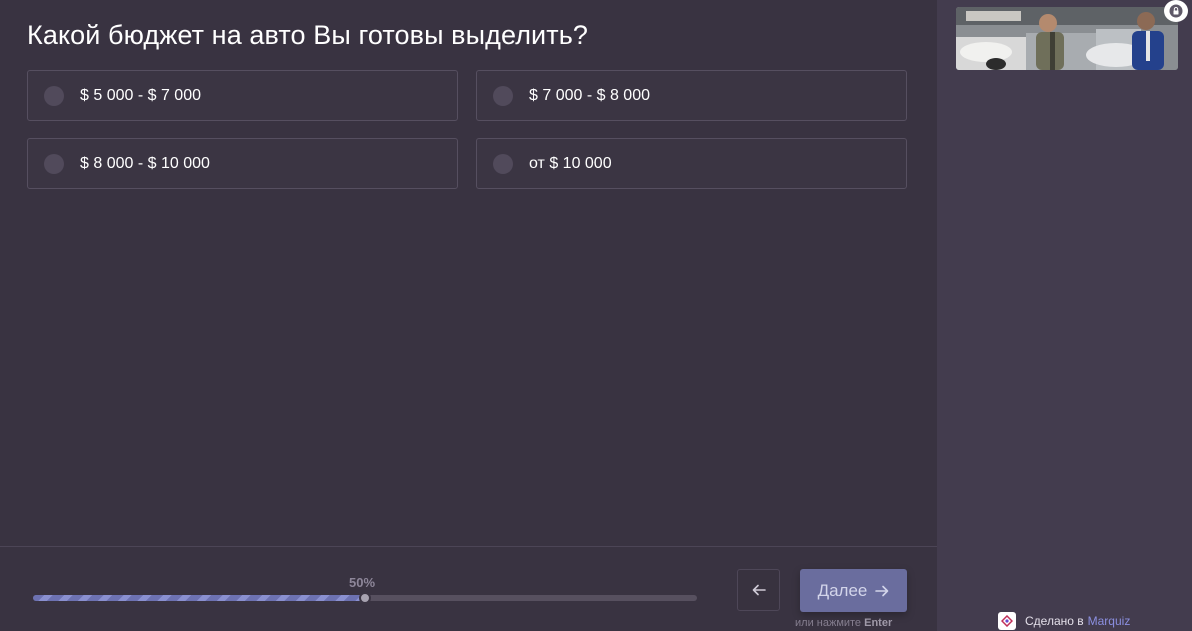 This screenshot has height=631, width=1192. Describe the element at coordinates (242, 163) in the screenshot. I see `answer-option: $ 8 000 - $ 10 000` at that location.